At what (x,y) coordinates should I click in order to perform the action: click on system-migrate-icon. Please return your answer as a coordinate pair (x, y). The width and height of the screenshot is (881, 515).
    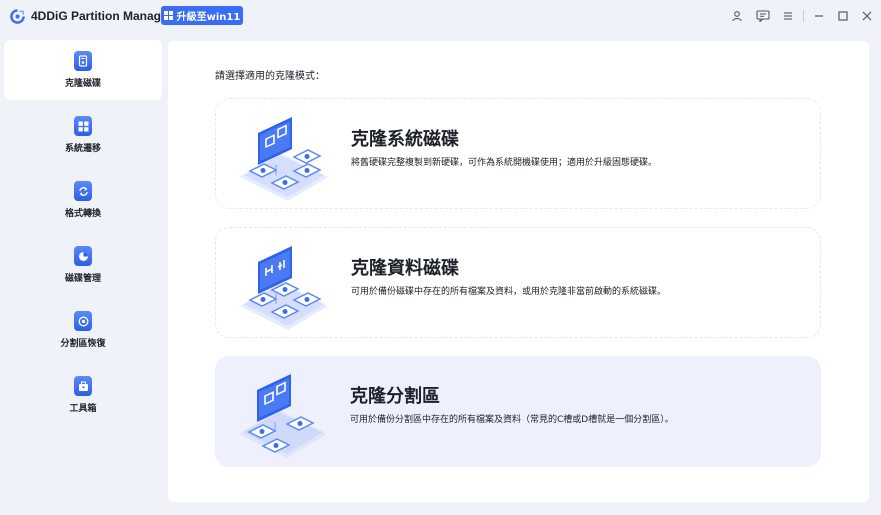
    Looking at the image, I should click on (83, 126).